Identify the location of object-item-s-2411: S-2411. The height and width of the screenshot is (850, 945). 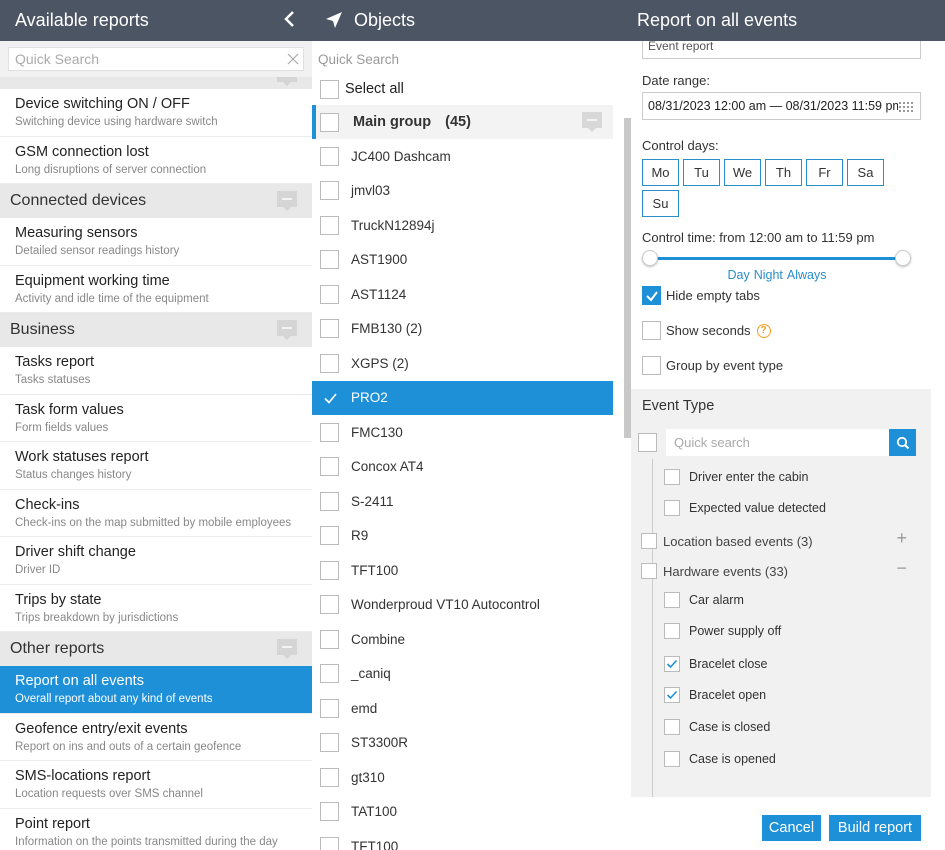
(462, 501).